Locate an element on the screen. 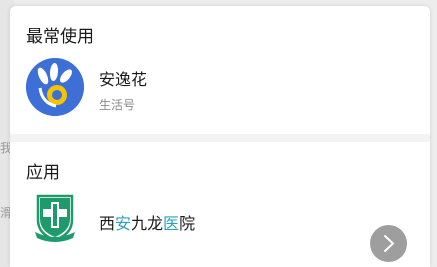 This screenshot has height=267, width=437. anyihua-logo-icon is located at coordinates (55, 87).